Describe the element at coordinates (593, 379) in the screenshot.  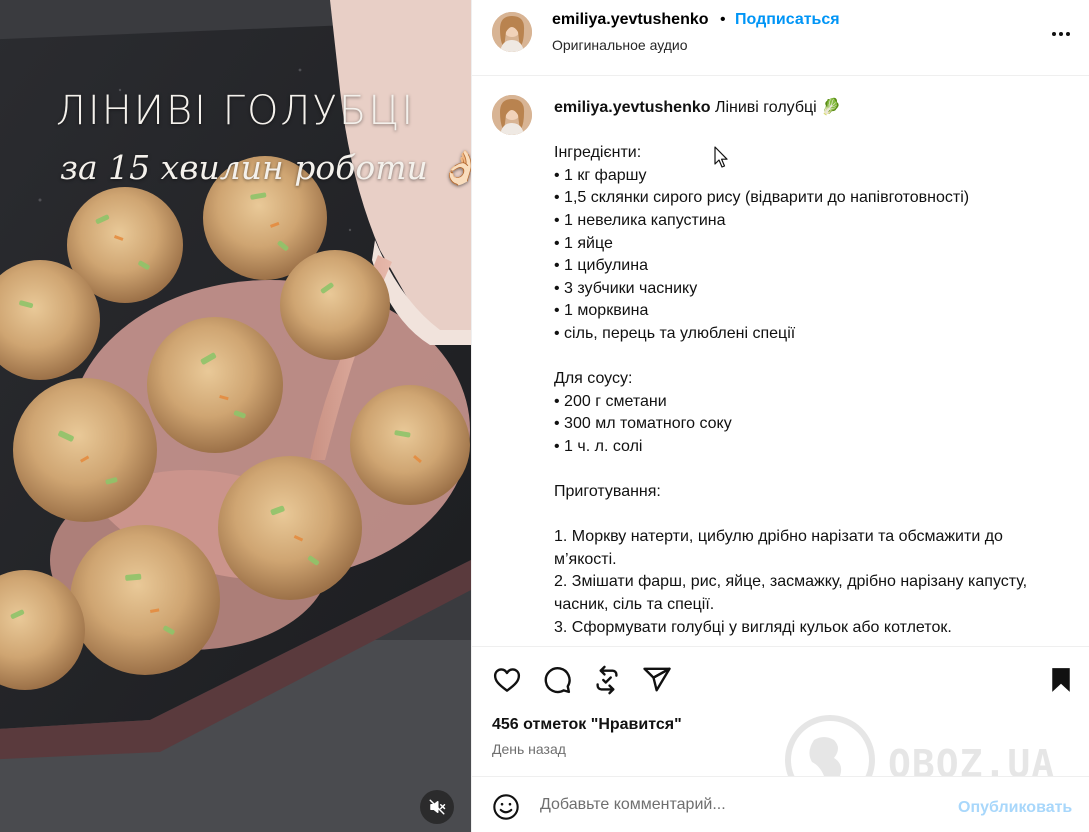
I see `sauce-heading: Для соусу:` at that location.